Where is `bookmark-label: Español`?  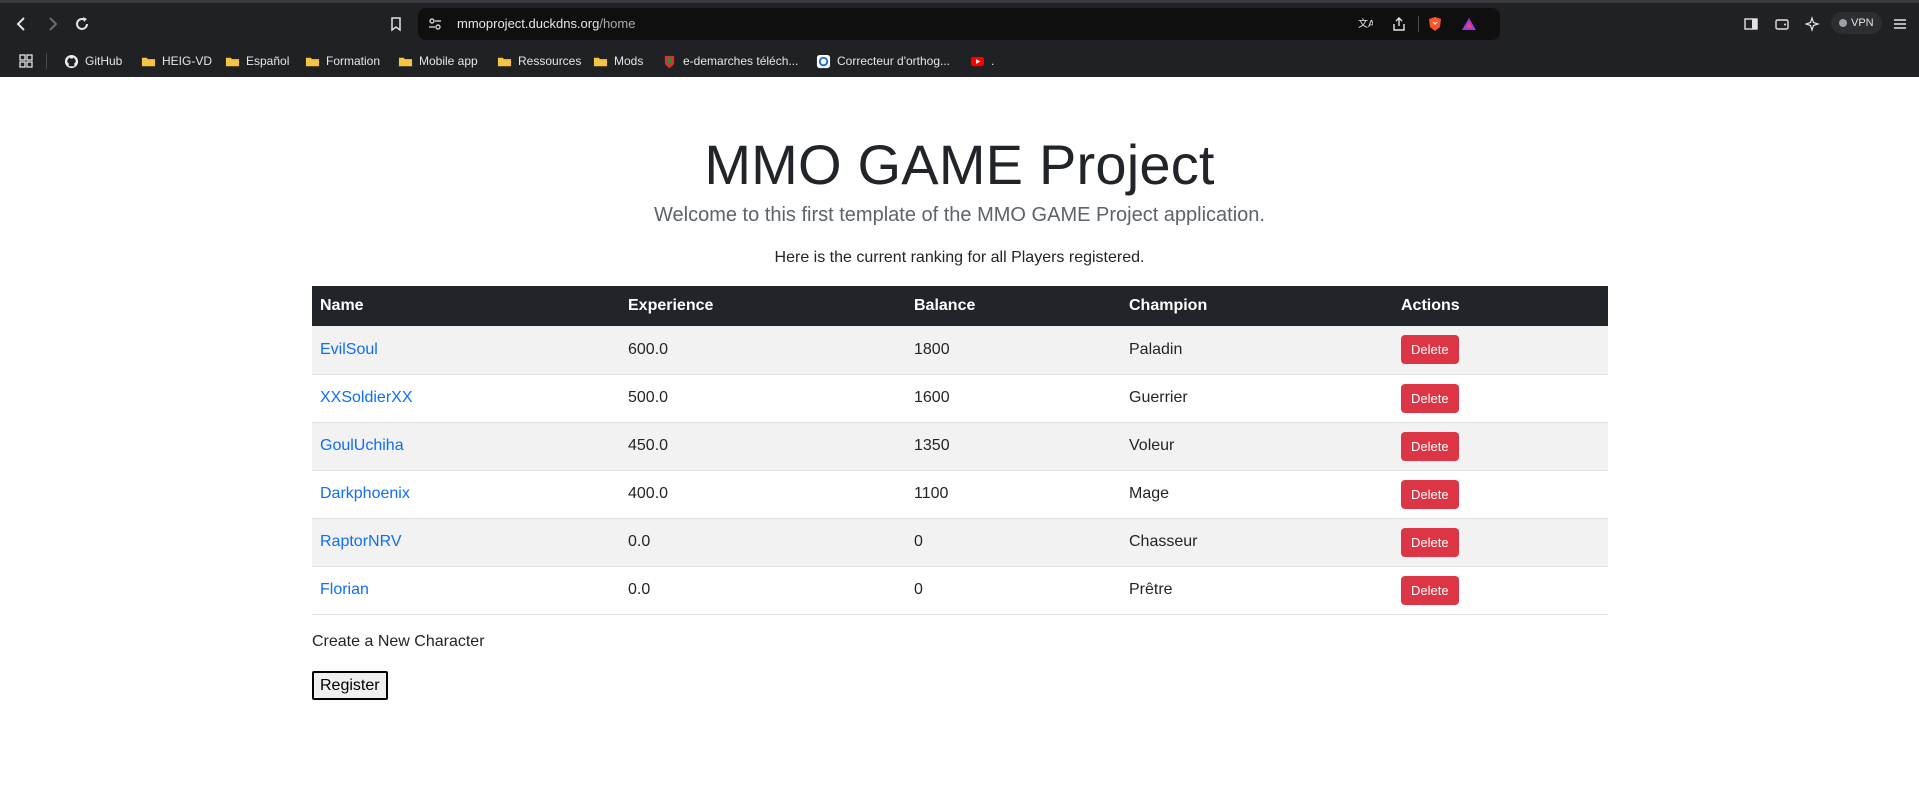
bookmark-label: Español is located at coordinates (268, 61).